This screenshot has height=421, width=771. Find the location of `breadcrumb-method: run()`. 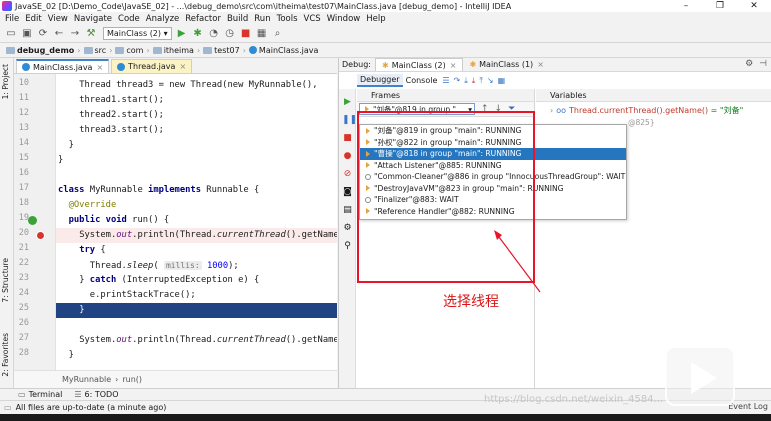

breadcrumb-method: run() is located at coordinates (132, 379).